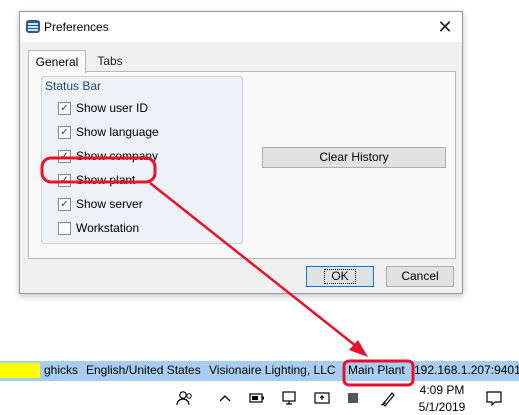  Describe the element at coordinates (117, 132) in the screenshot. I see `checkbox-label: Show language` at that location.